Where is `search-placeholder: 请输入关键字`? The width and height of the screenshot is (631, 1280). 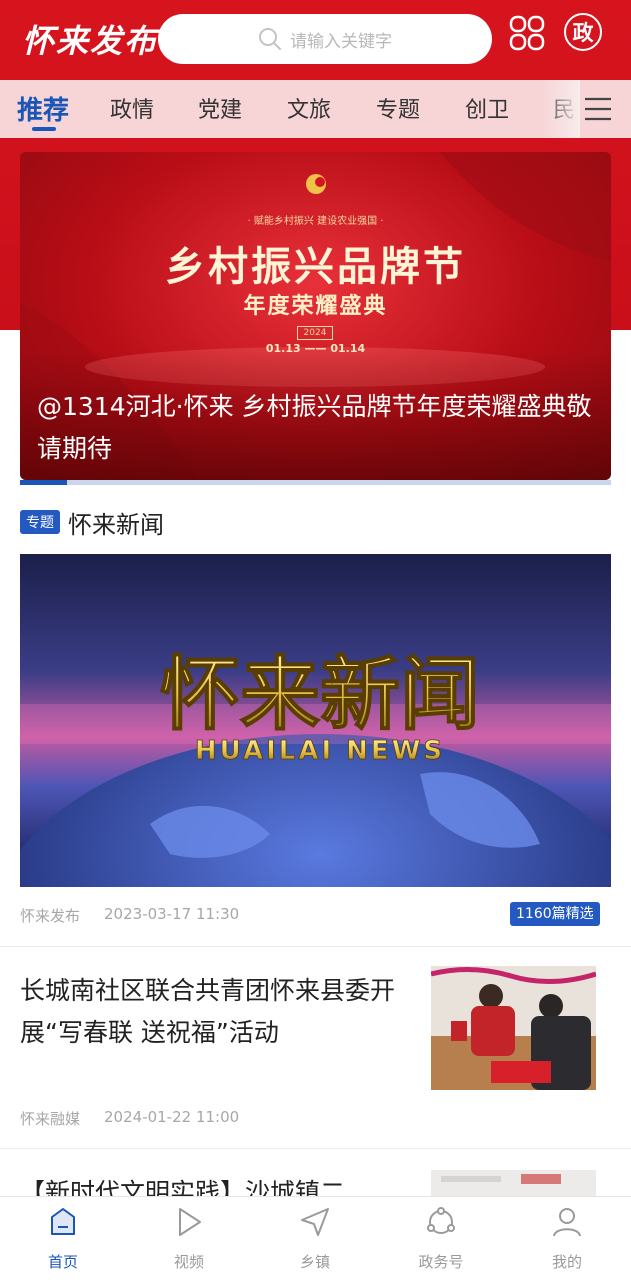 search-placeholder: 请输入关键字 is located at coordinates (341, 41).